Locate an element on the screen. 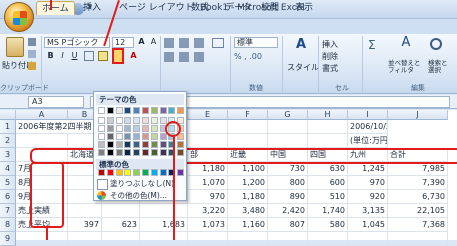 The image size is (457, 246). row-header: 6 is located at coordinates (8, 197).